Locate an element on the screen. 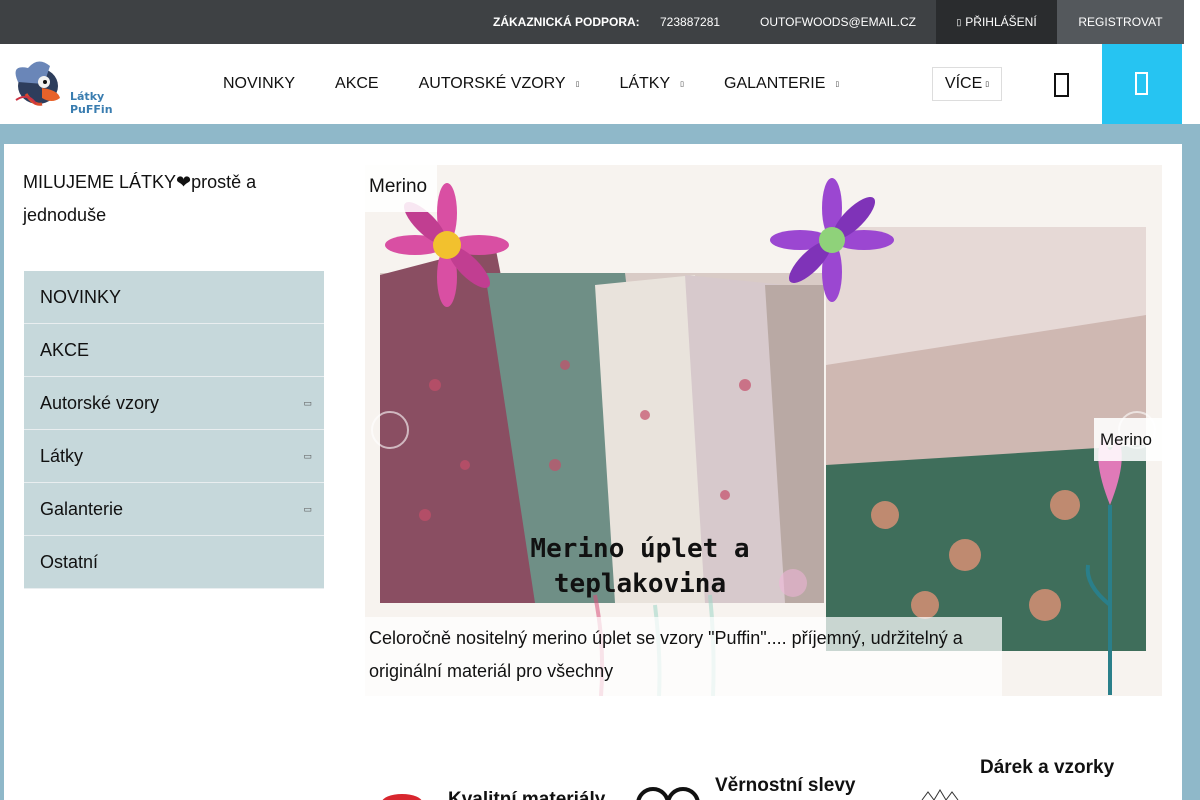 The height and width of the screenshot is (800, 1200). support-phone-link: 723887281 is located at coordinates (690, 22).